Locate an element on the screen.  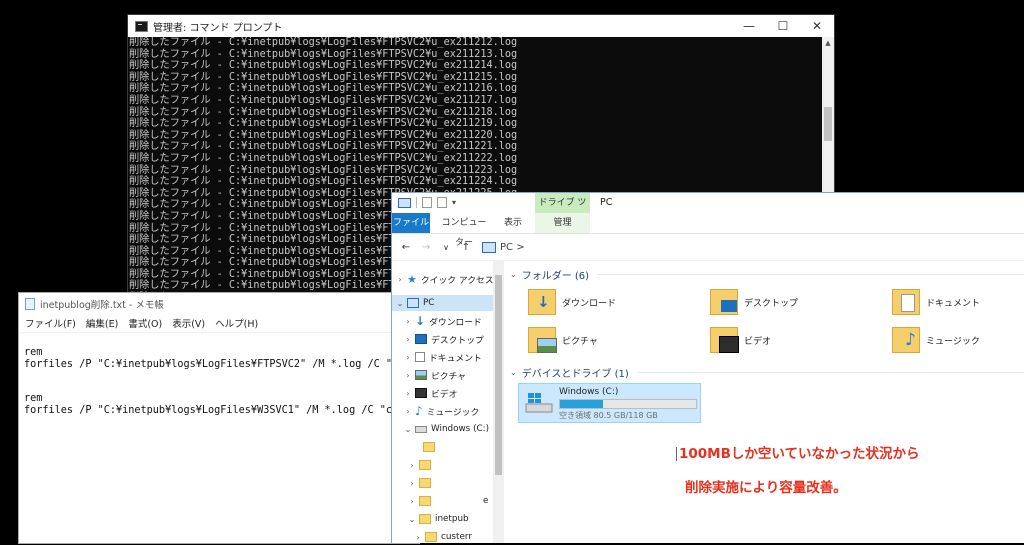
toolbar-divider is located at coordinates (416, 202).